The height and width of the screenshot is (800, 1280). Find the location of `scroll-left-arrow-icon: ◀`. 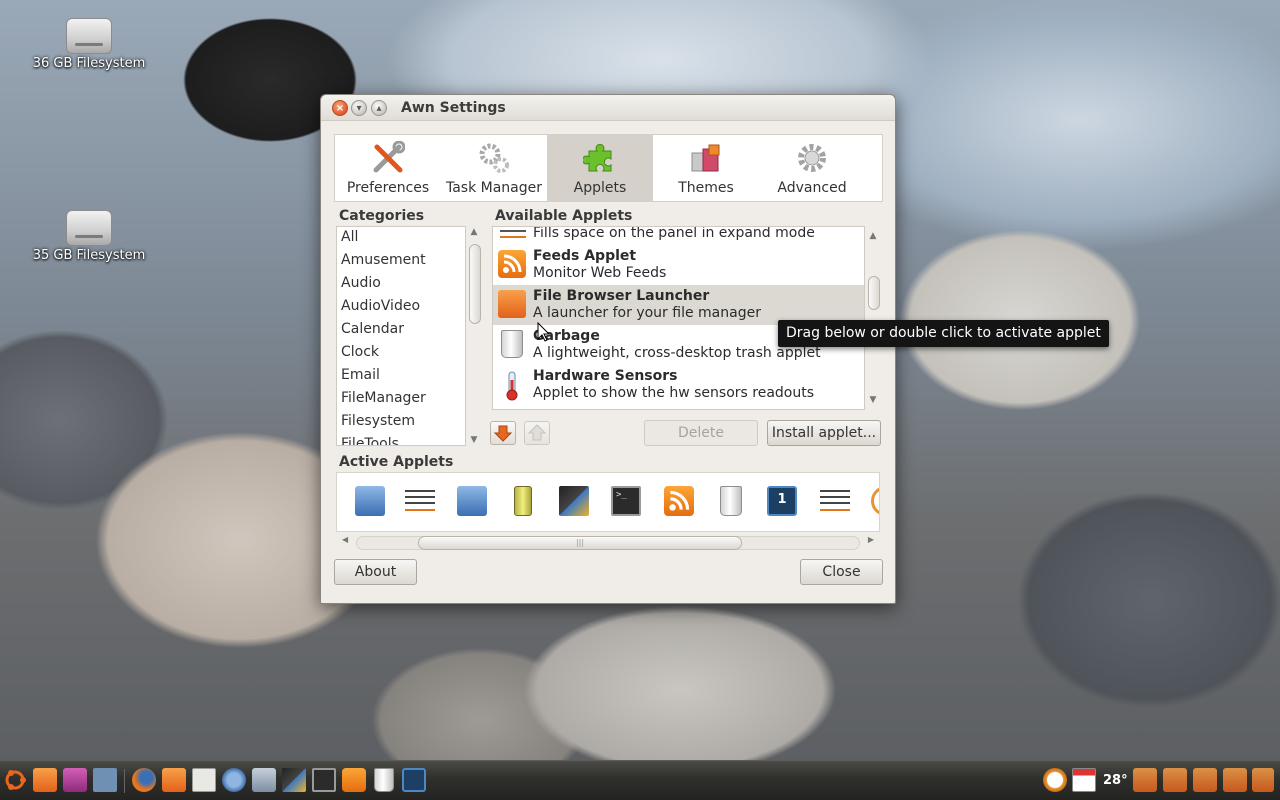

scroll-left-arrow-icon: ◀ is located at coordinates (345, 539).